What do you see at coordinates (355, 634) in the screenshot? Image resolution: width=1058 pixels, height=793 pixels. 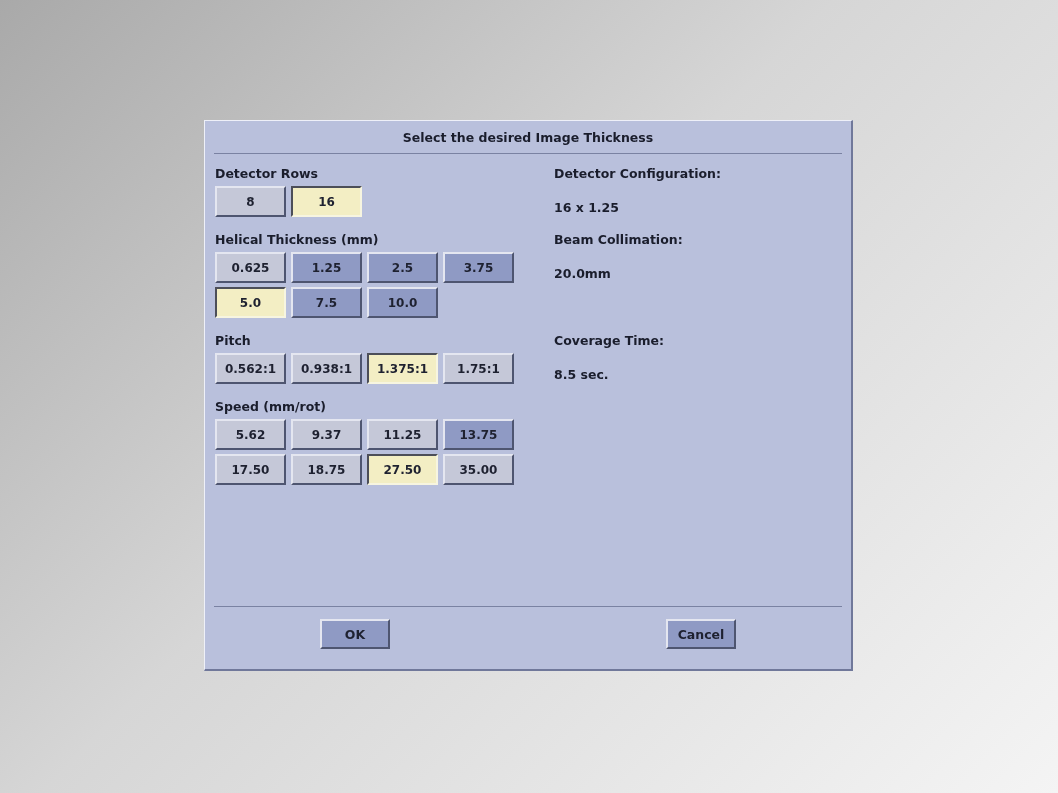 I see `dialog-button: OK` at bounding box center [355, 634].